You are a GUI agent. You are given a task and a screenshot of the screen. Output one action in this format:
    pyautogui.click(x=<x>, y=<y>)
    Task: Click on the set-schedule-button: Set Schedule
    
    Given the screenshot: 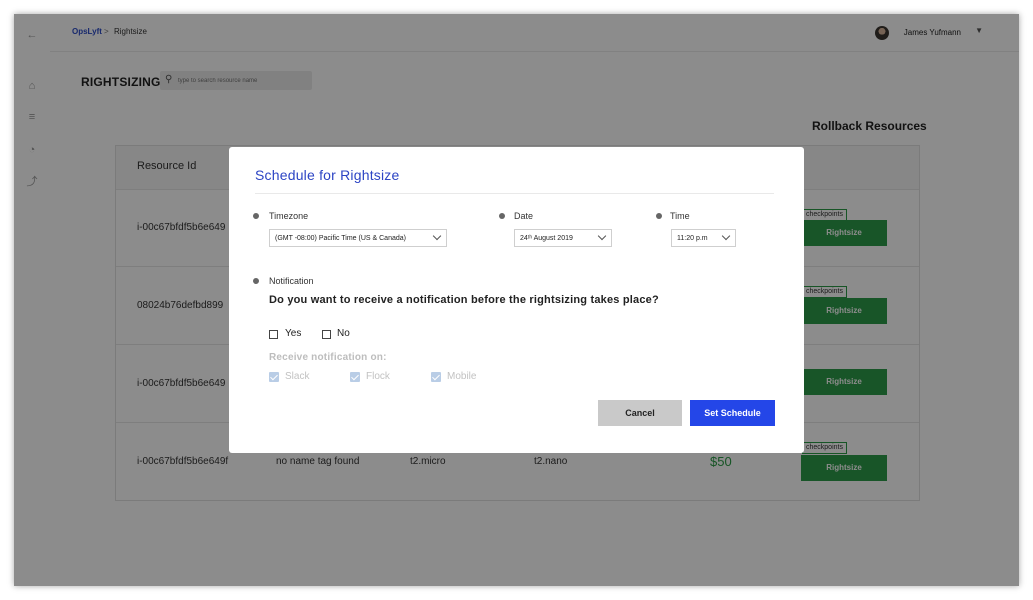 What is the action you would take?
    pyautogui.click(x=732, y=413)
    